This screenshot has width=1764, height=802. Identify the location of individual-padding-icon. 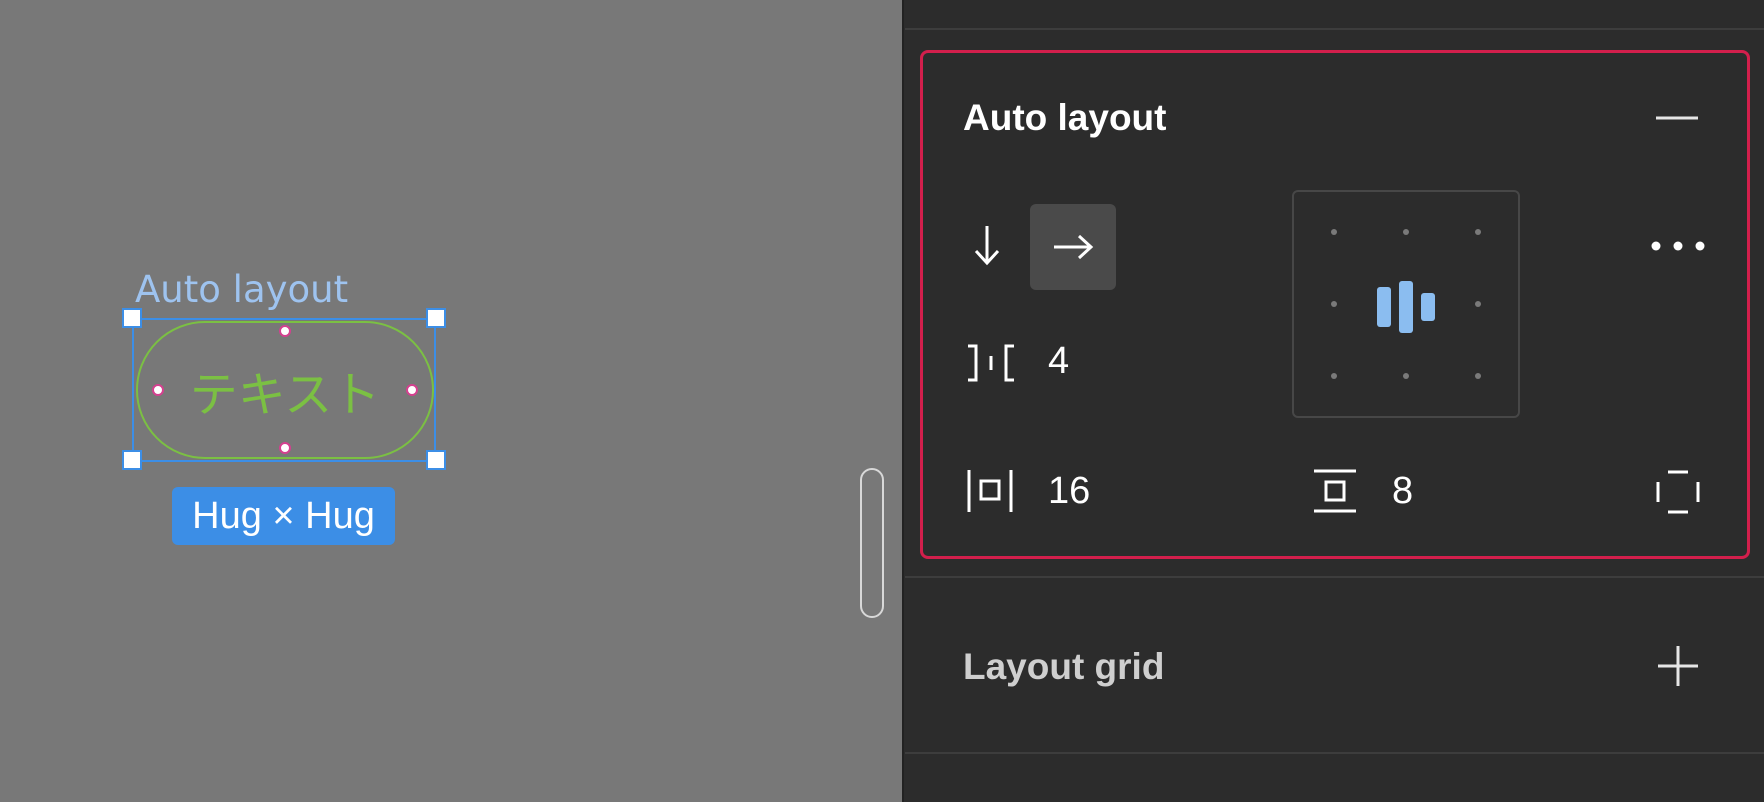
(1678, 492).